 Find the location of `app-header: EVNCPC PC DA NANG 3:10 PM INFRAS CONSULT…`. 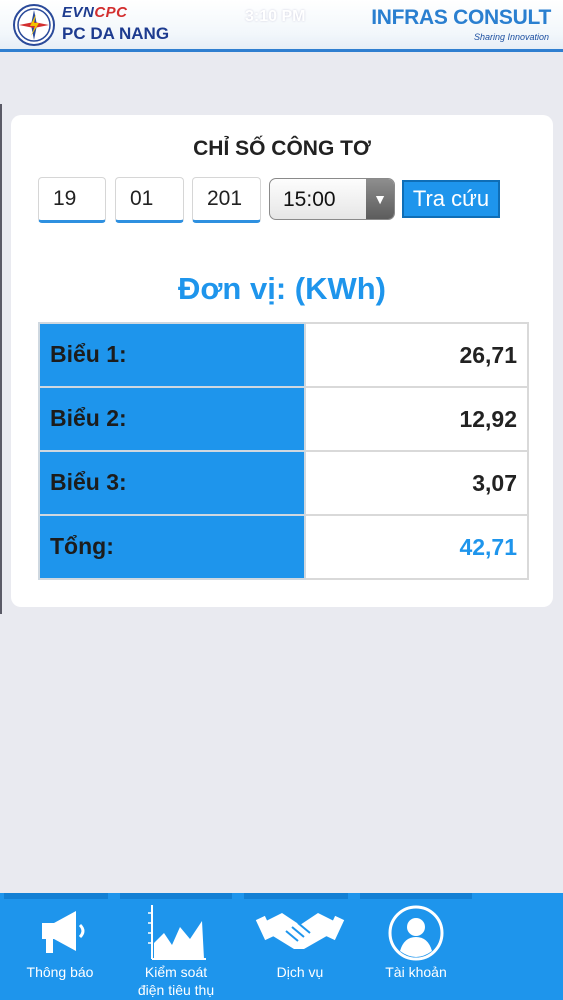

app-header: EVNCPC PC DA NANG 3:10 PM INFRAS CONSULT… is located at coordinates (281, 26).